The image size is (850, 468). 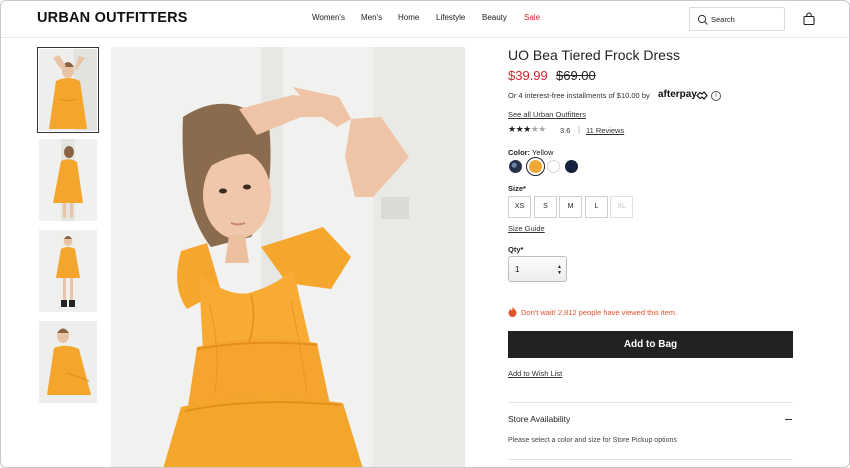 What do you see at coordinates (621, 207) in the screenshot?
I see `size-xl-button: XL` at bounding box center [621, 207].